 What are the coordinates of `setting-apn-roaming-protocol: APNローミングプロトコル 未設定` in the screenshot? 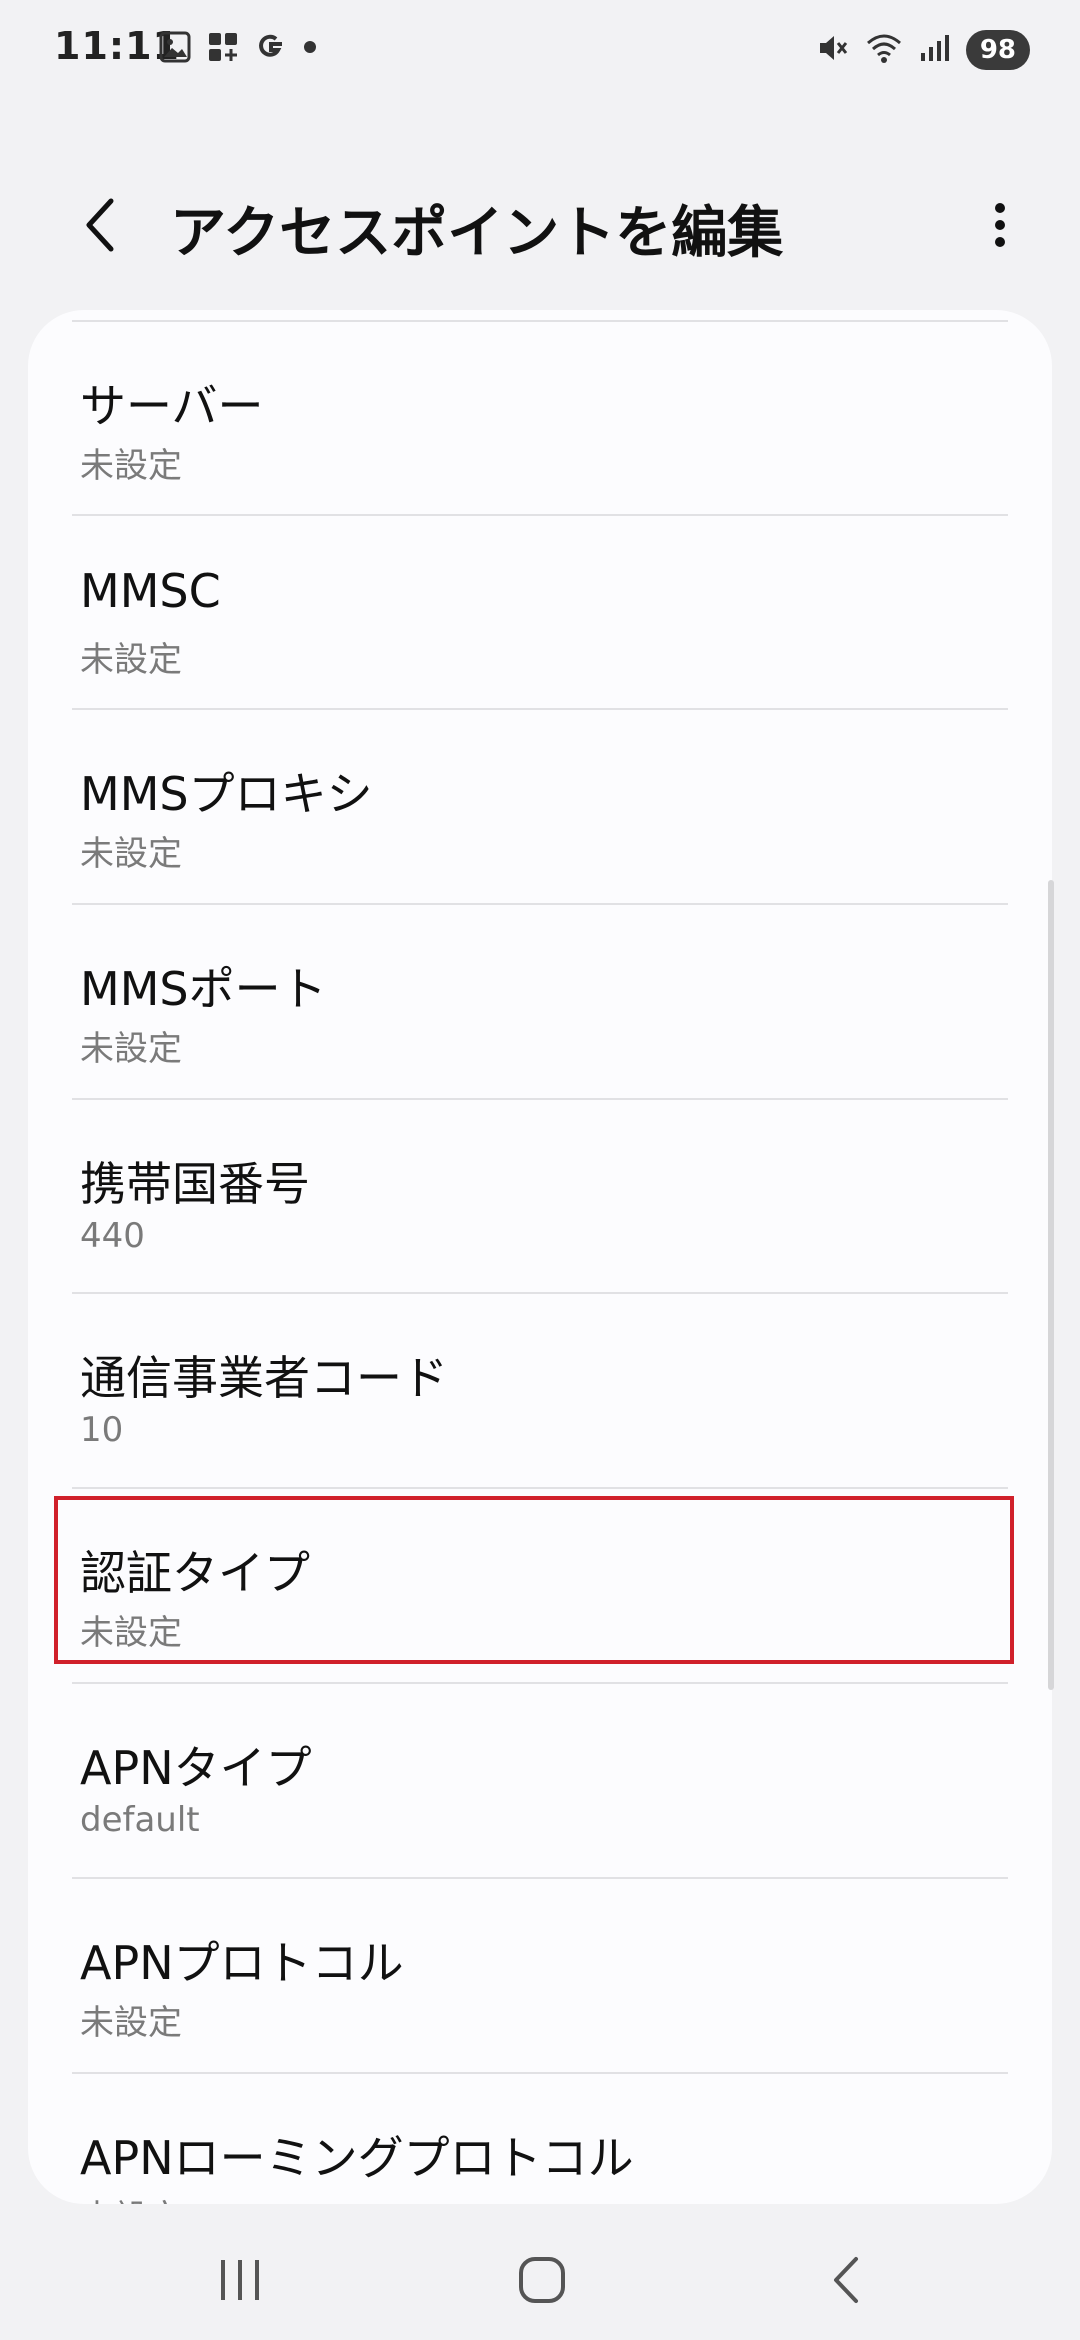 It's located at (540, 2139).